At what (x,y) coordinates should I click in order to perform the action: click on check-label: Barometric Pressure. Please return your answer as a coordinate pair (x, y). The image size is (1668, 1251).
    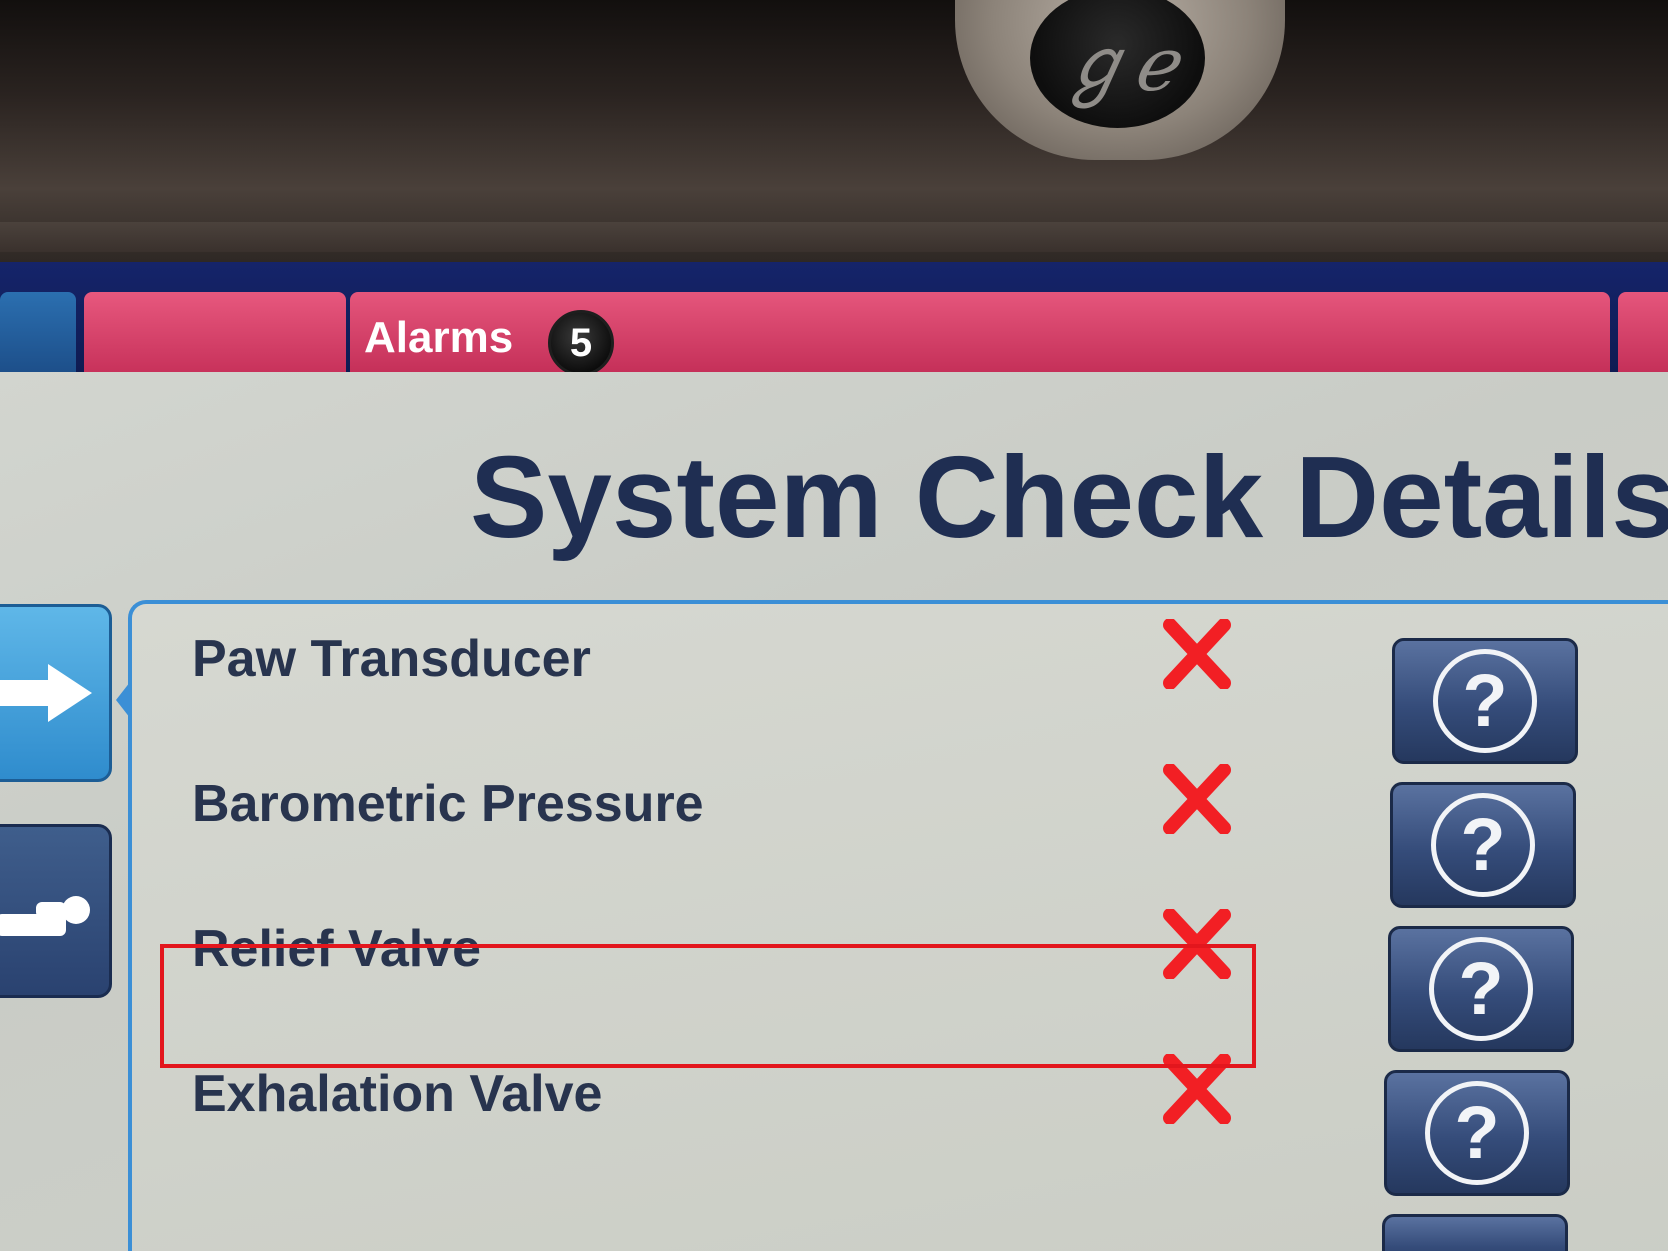
    Looking at the image, I should click on (448, 804).